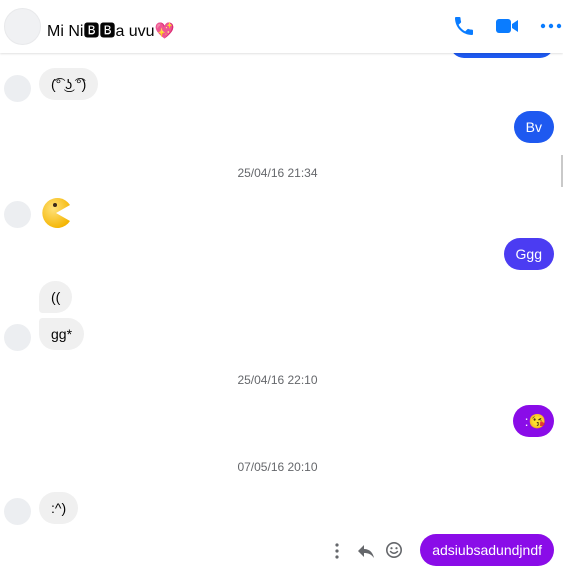  I want to click on chat-header: Mi Ni🅱🅱a uvu💖, so click(281, 26).